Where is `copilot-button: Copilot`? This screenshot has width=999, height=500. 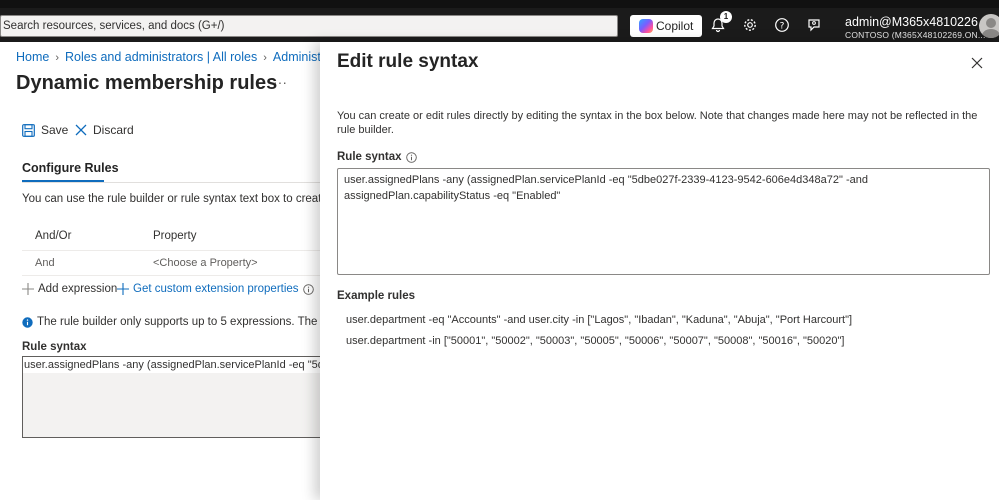
copilot-button: Copilot is located at coordinates (666, 26).